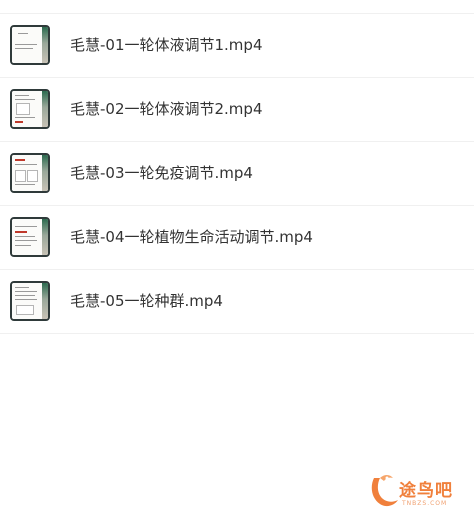 The width and height of the screenshot is (474, 511). What do you see at coordinates (237, 302) in the screenshot?
I see `file-row: 毛慧-05一轮种群.mp4` at bounding box center [237, 302].